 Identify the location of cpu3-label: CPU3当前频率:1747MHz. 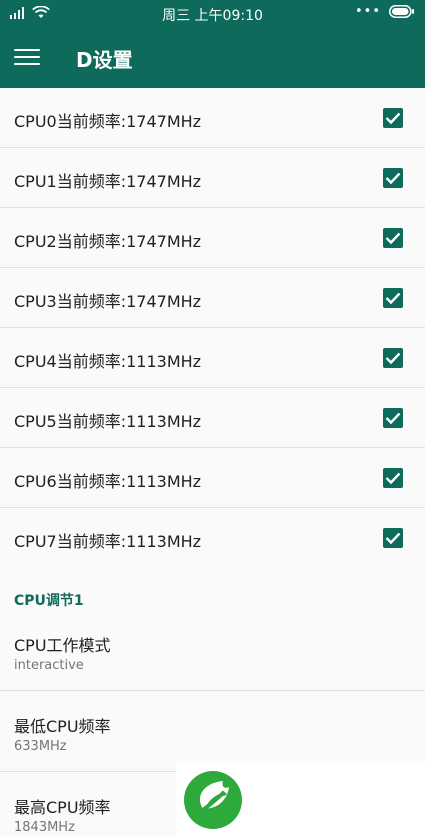
(108, 301).